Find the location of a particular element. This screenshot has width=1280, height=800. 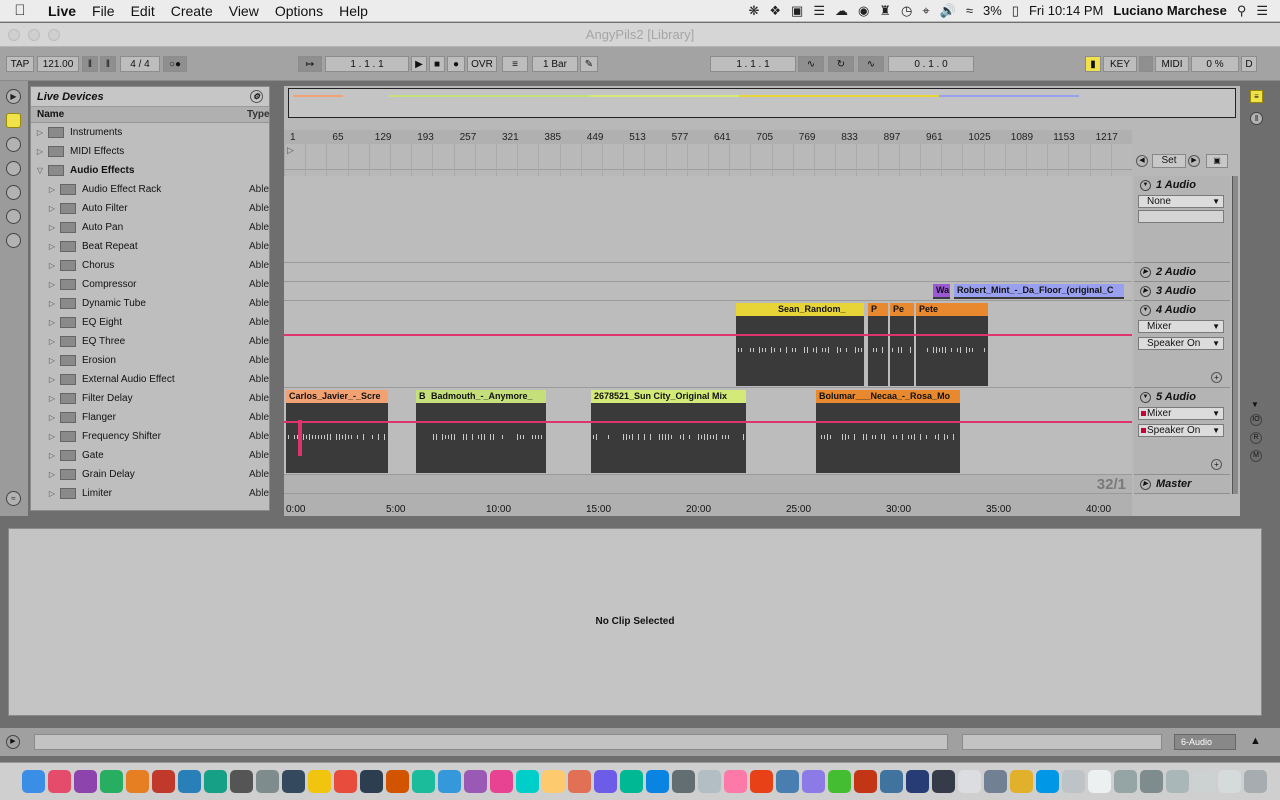

volume-icon: 🔊 is located at coordinates (948, 11).